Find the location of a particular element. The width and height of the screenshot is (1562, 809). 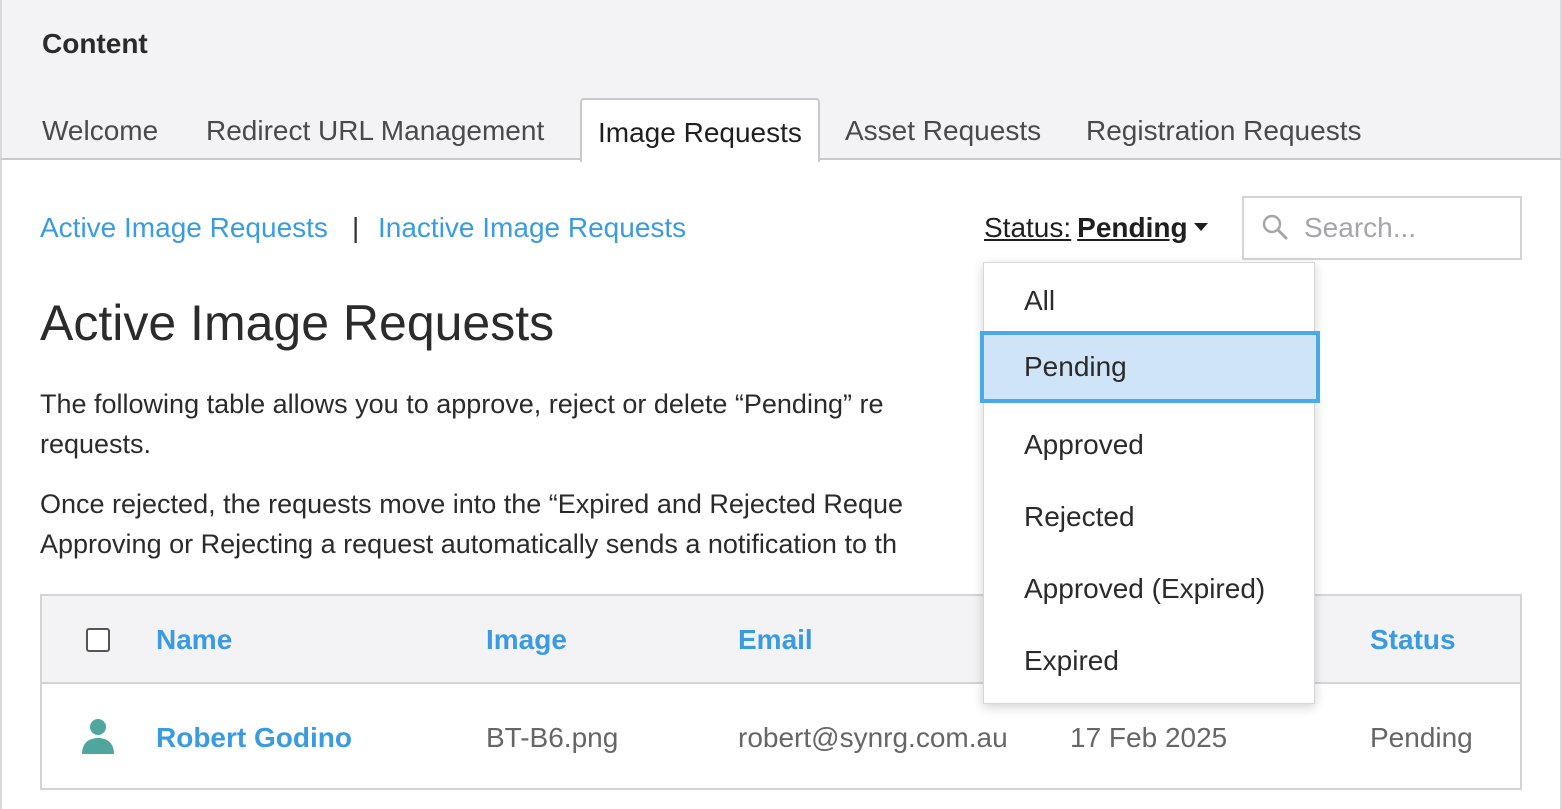

tab-redirect-url-management: Redirect URL Management is located at coordinates (375, 129).